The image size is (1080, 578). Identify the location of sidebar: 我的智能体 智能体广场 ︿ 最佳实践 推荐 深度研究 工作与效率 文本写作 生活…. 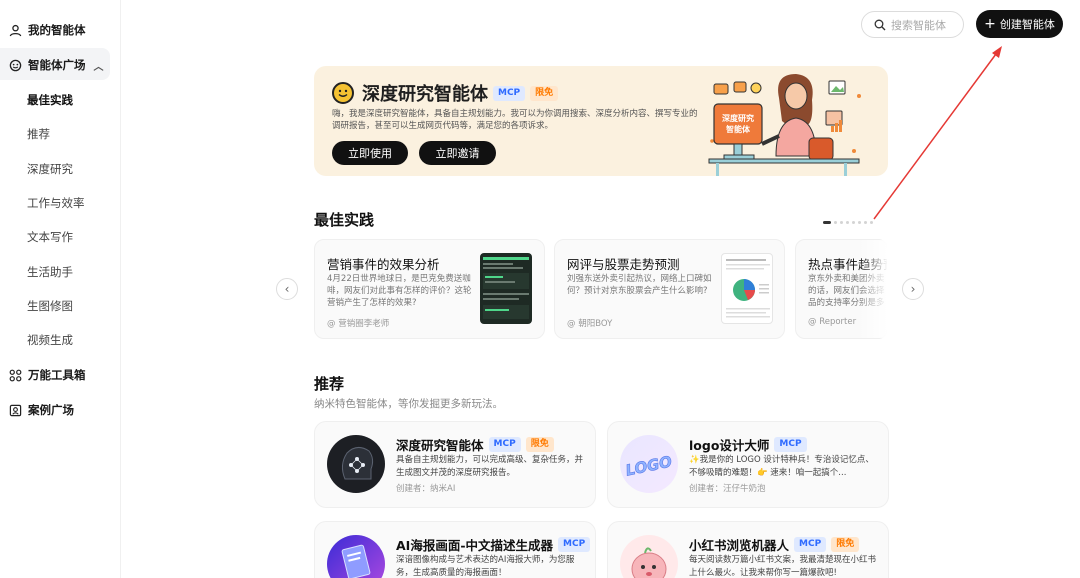
(60, 289).